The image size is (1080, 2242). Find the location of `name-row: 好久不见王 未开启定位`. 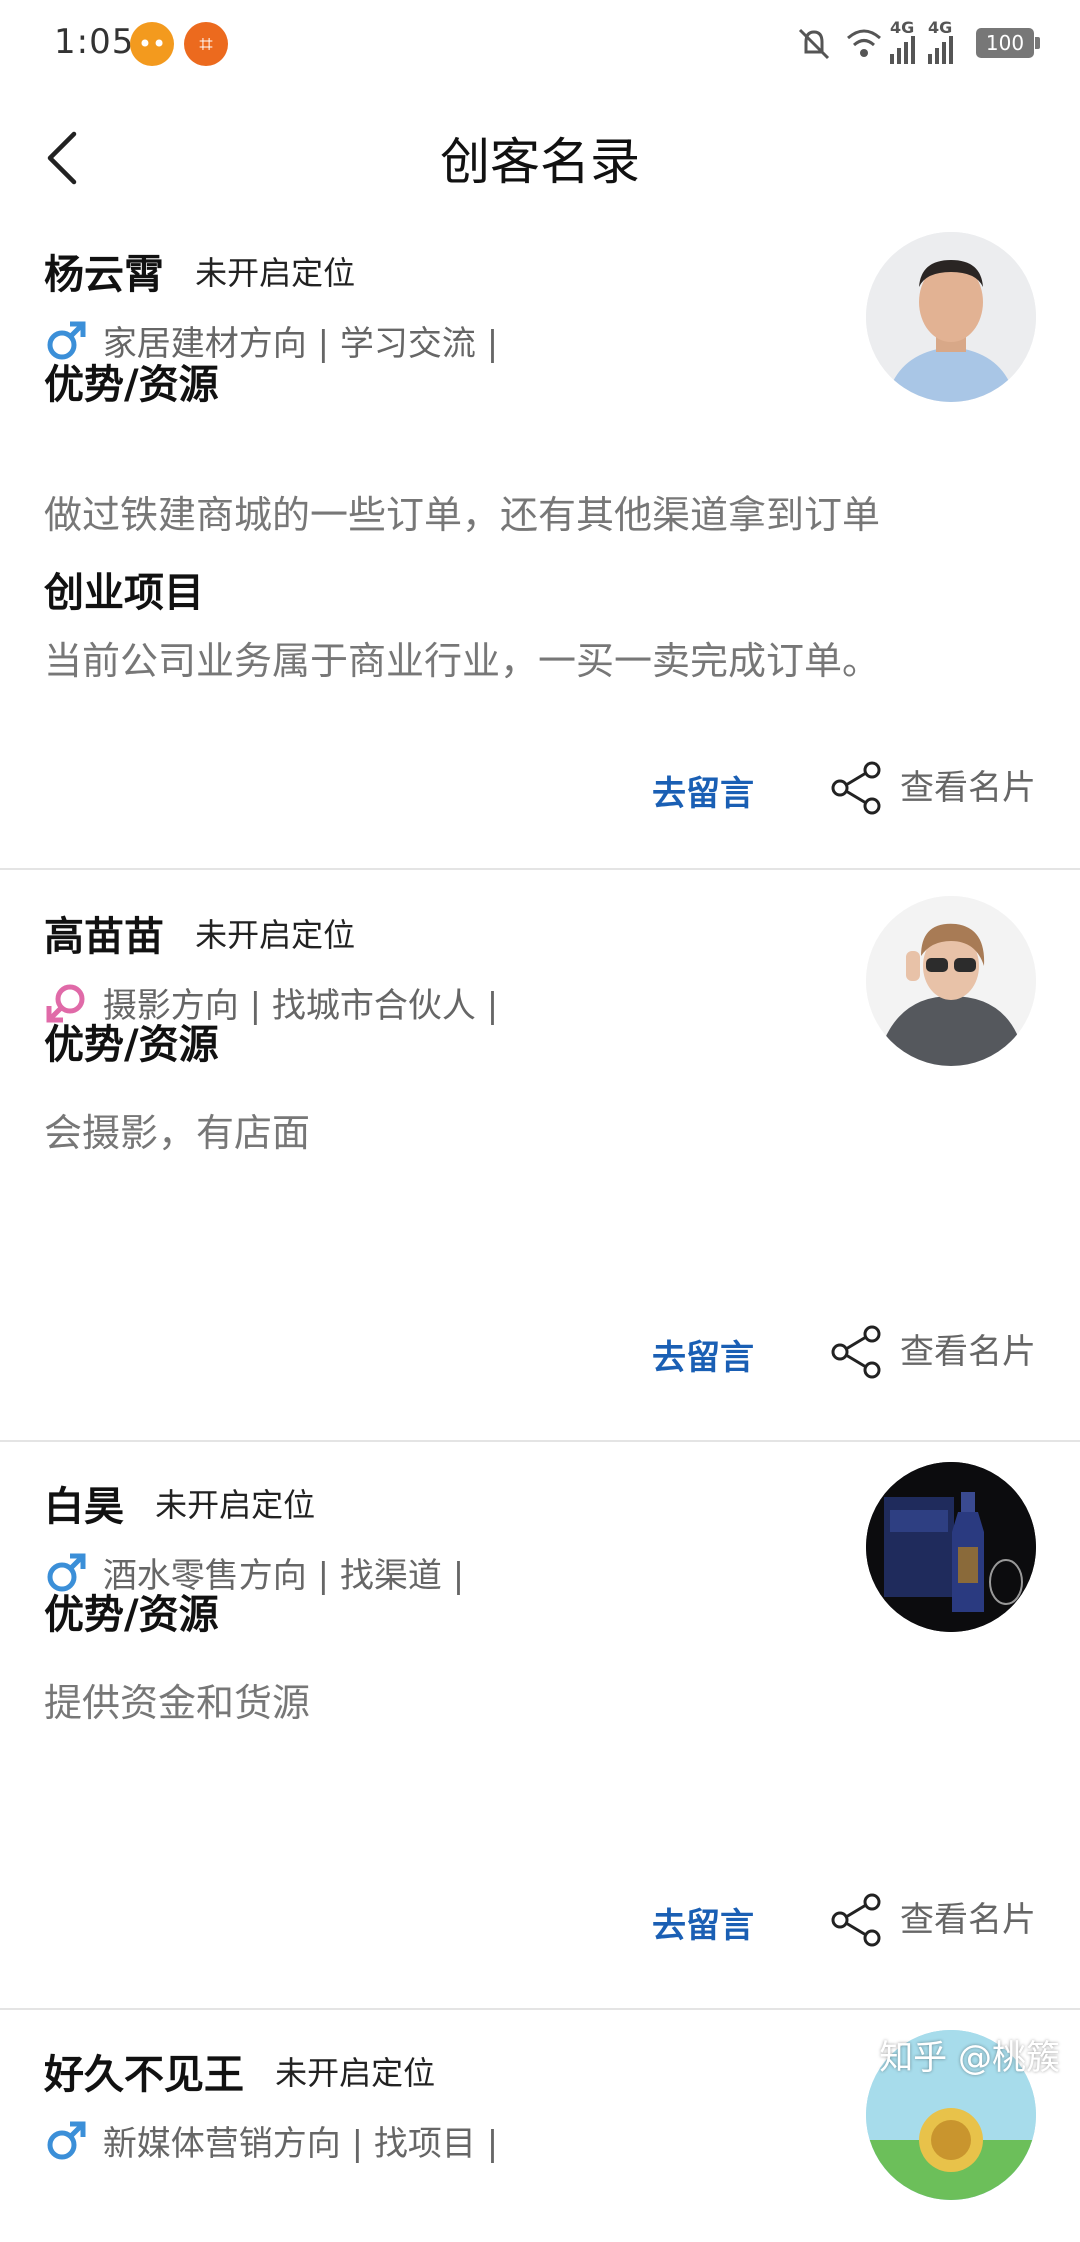

name-row: 好久不见王 未开启定位 is located at coordinates (239, 2072).